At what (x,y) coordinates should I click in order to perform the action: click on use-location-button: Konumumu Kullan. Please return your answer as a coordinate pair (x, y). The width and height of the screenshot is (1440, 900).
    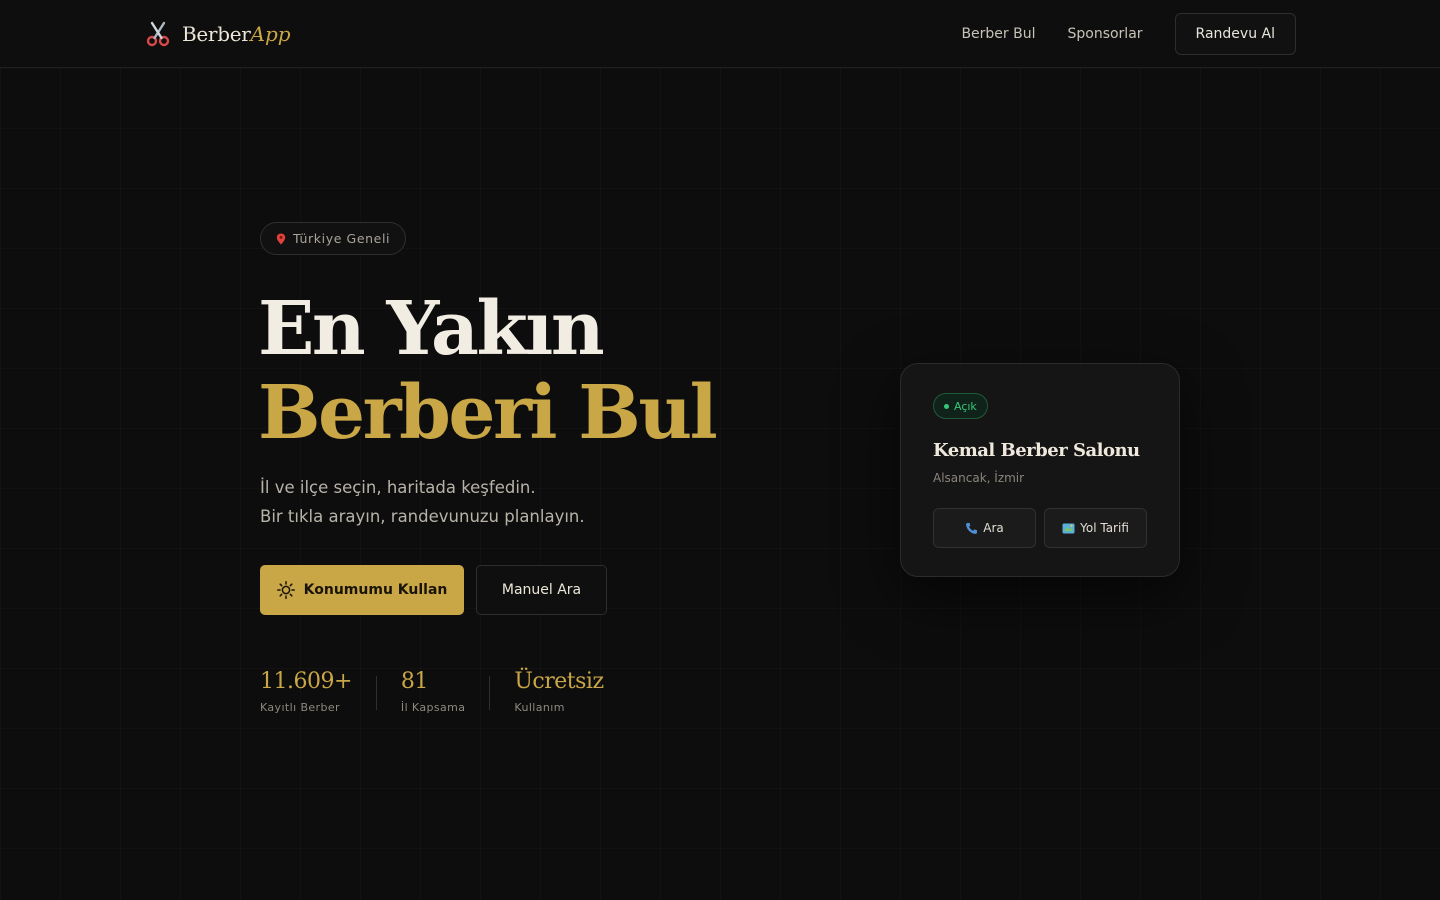
    Looking at the image, I should click on (362, 590).